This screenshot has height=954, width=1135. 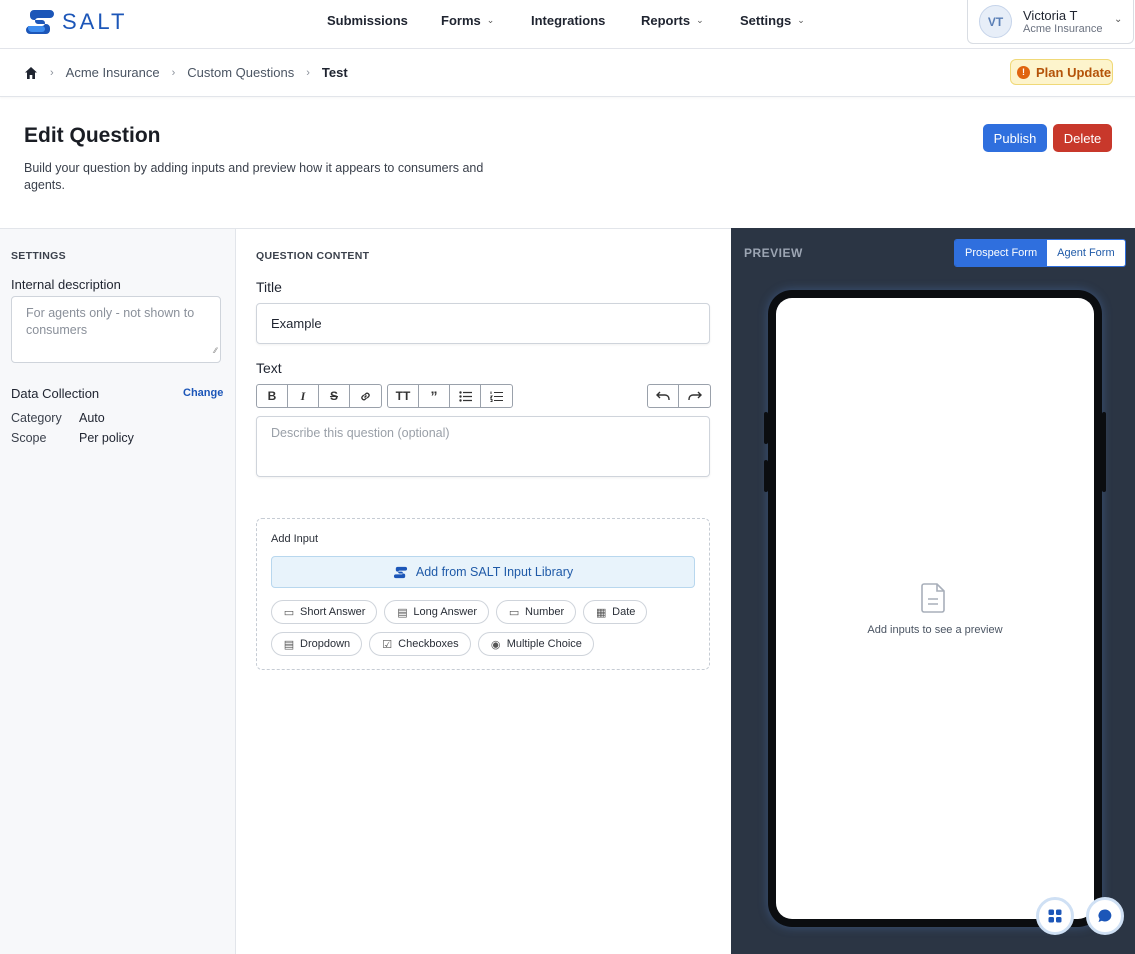 I want to click on plan-update-badge: ! Plan Update, so click(x=1061, y=72).